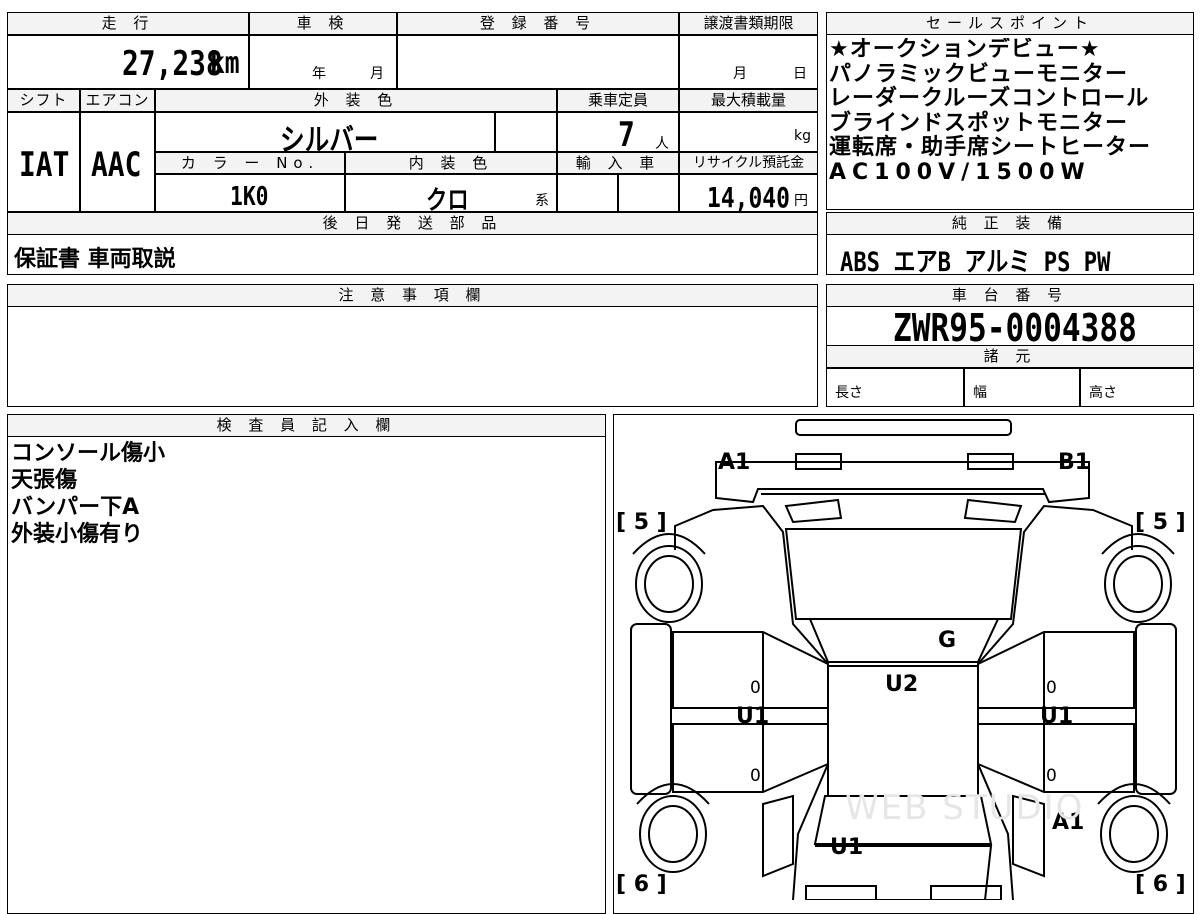 The width and height of the screenshot is (1200, 914). Describe the element at coordinates (377, 74) in the screenshot. I see `shaken-month: 月` at that location.